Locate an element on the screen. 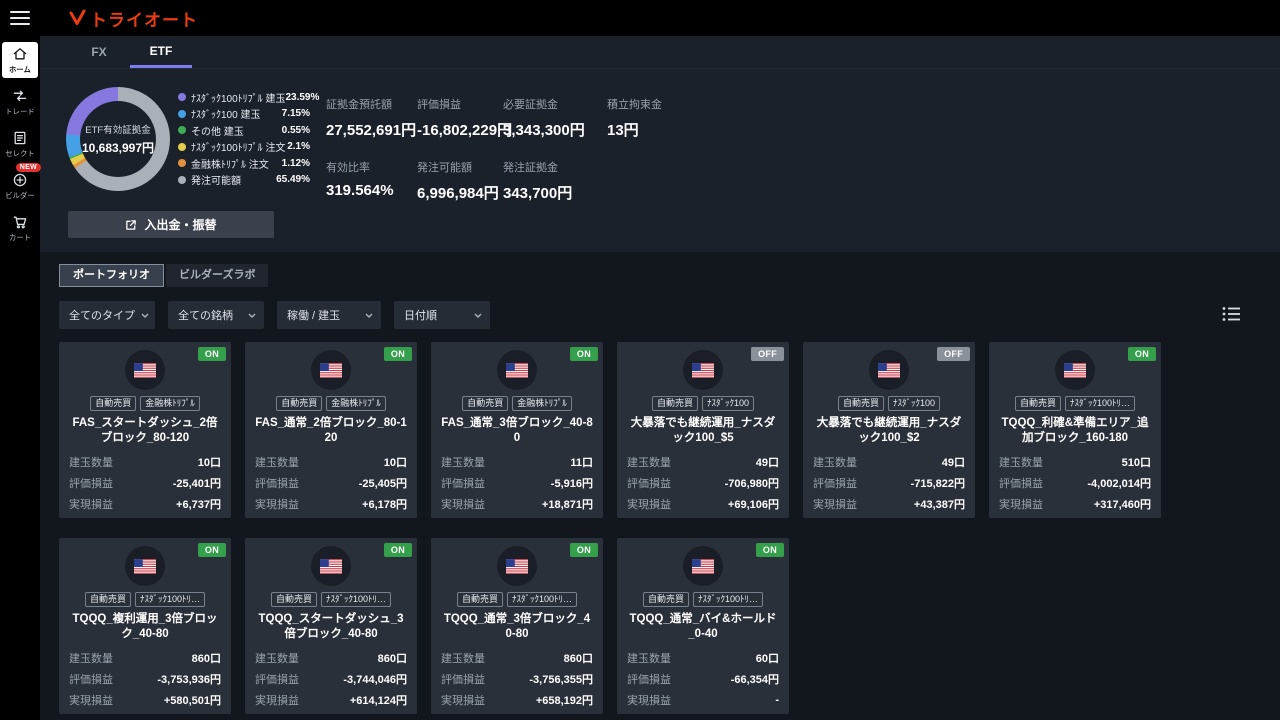 The image size is (1280, 720). stat-value: 3,343,300円 is located at coordinates (544, 130).